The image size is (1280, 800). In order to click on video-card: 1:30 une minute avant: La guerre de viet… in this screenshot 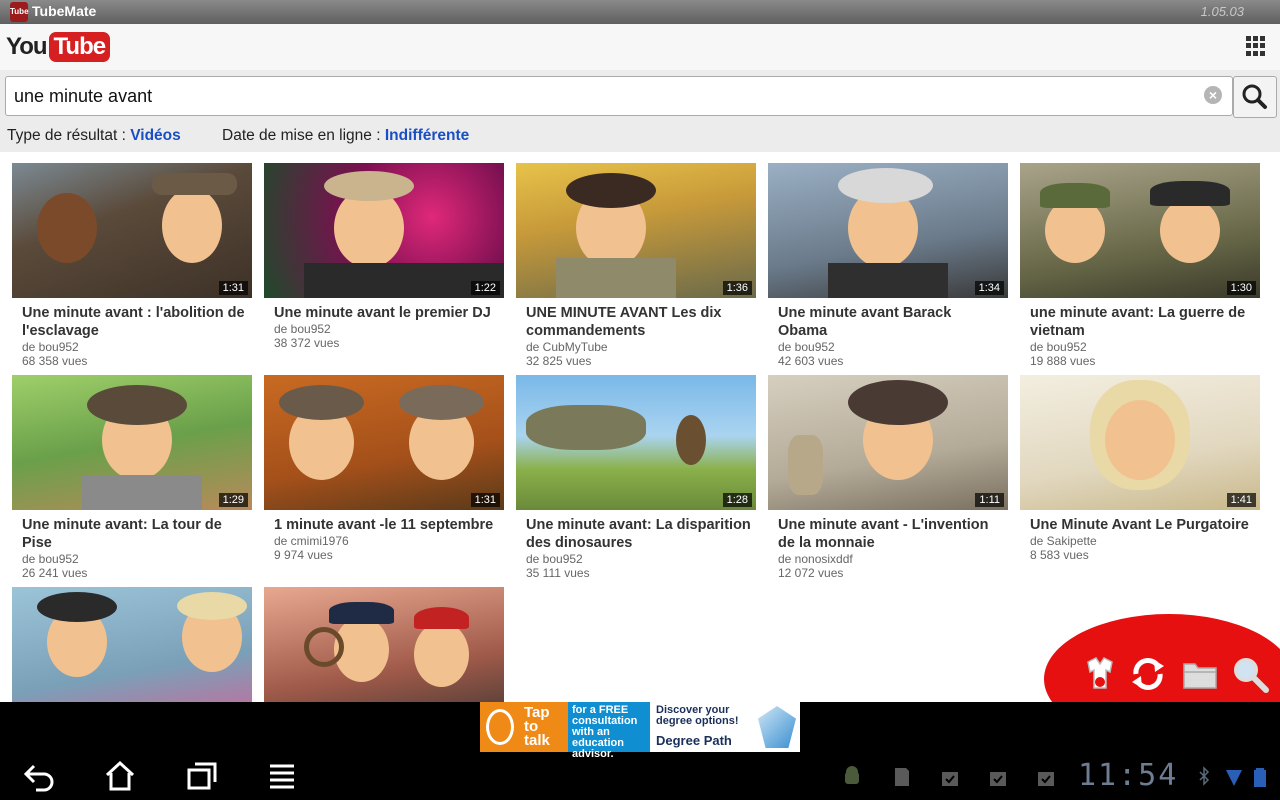, I will do `click(1140, 265)`.